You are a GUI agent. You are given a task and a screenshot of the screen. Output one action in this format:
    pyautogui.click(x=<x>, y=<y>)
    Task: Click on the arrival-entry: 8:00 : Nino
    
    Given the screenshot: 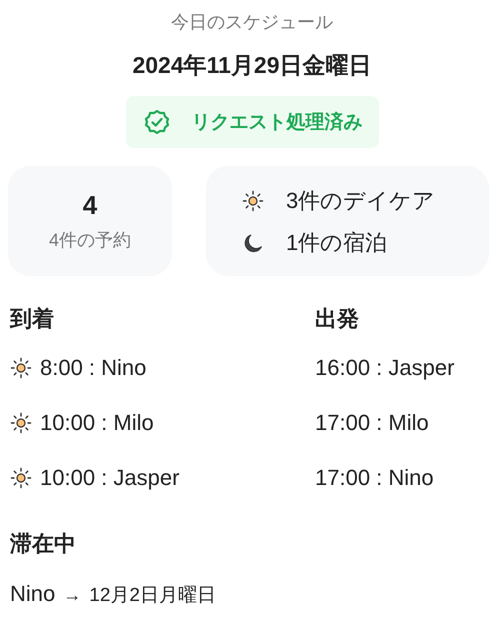 What is the action you would take?
    pyautogui.click(x=93, y=367)
    